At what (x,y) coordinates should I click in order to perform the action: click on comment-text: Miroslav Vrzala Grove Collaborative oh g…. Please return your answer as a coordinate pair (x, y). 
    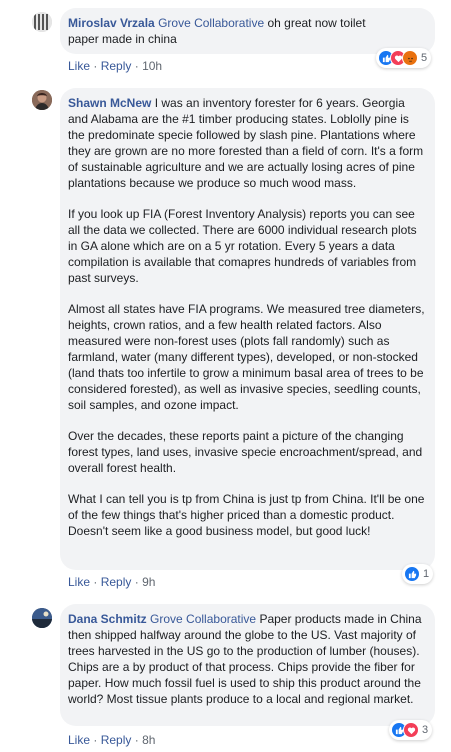
    Looking at the image, I should click on (231, 31).